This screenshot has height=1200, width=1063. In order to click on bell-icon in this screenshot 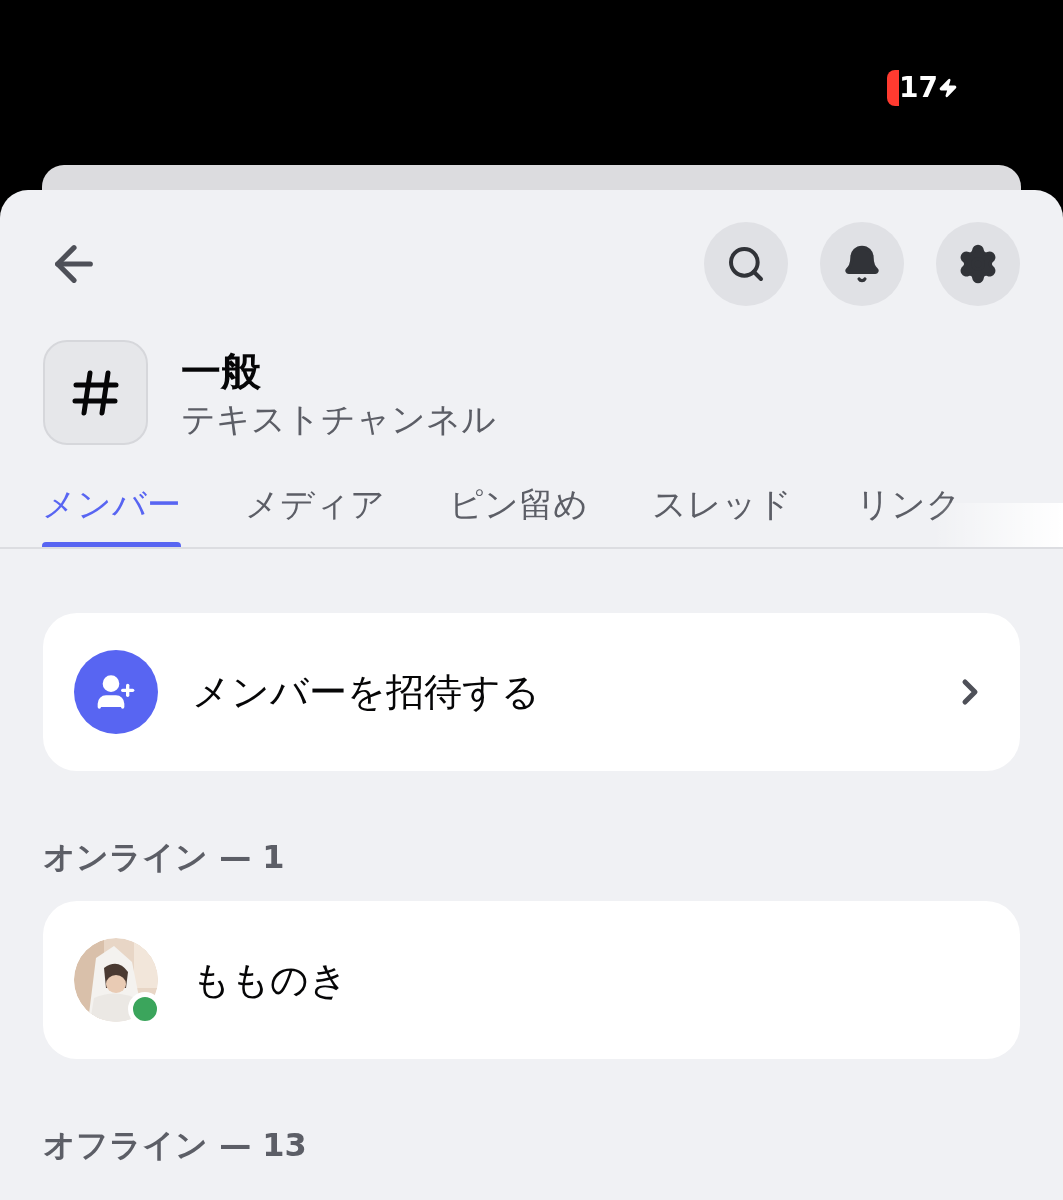, I will do `click(862, 264)`.